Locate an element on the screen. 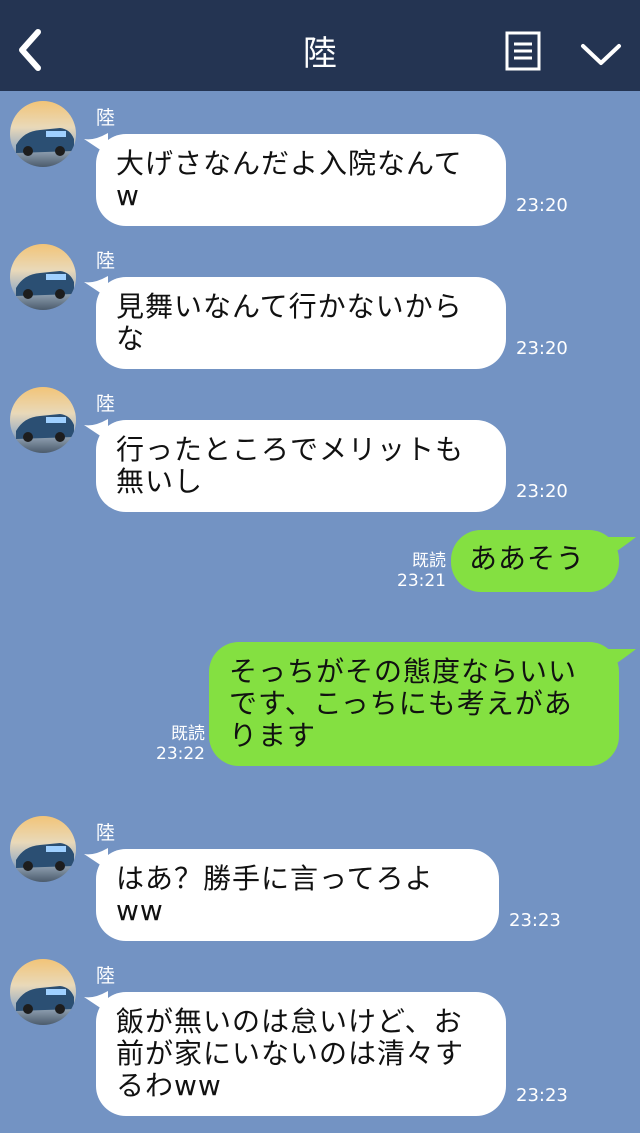 This screenshot has height=1133, width=640. message-bubble: はあ？勝手に言ってろよww is located at coordinates (297, 895).